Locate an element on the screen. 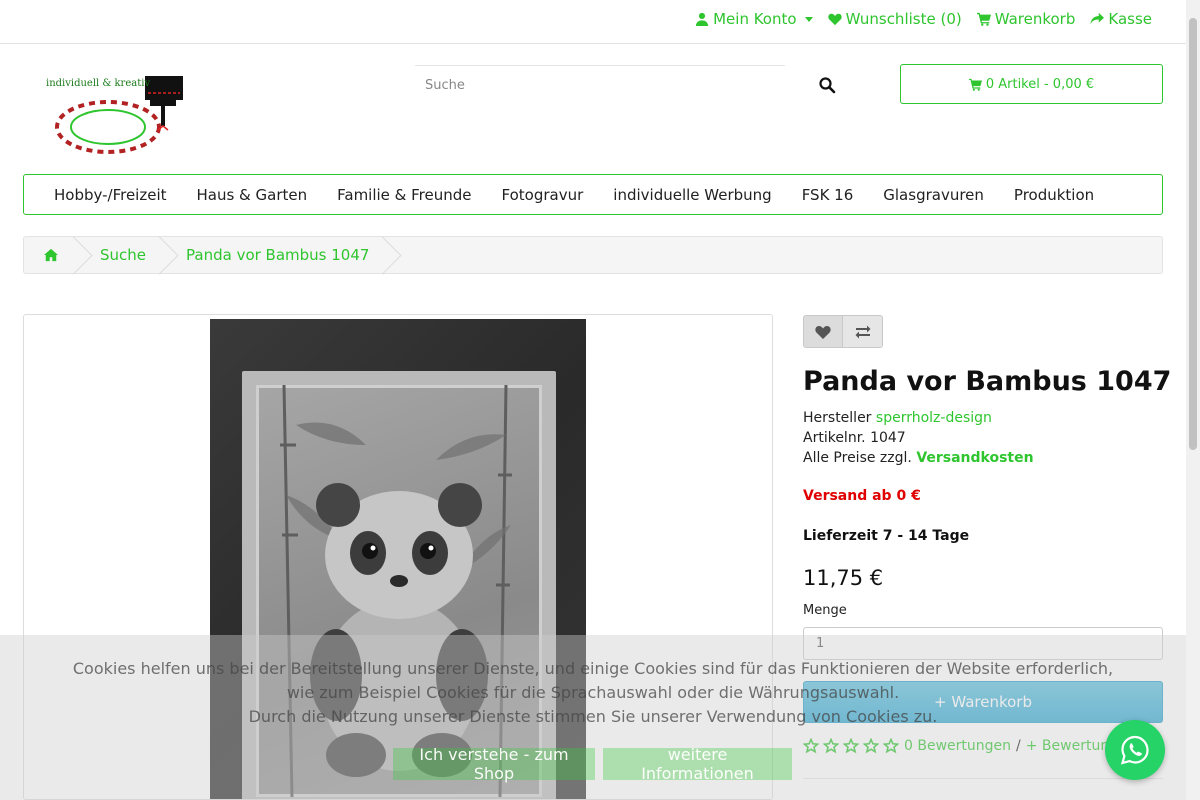  cart-summary-button: 0 Artikel - 0,00 € is located at coordinates (1031, 84).